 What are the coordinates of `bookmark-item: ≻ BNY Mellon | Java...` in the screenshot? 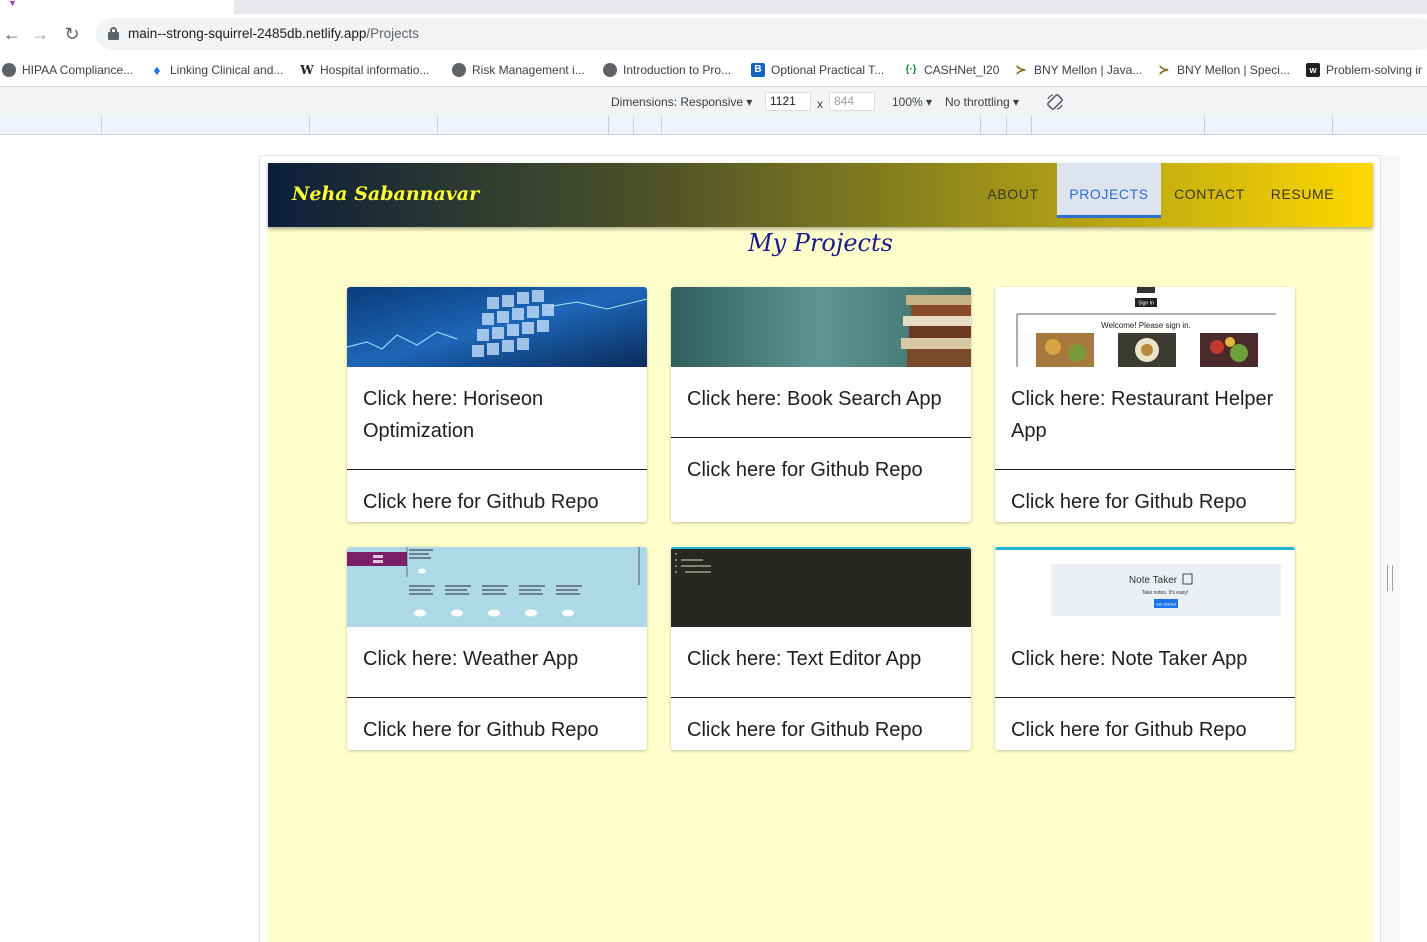 It's located at (1078, 70).